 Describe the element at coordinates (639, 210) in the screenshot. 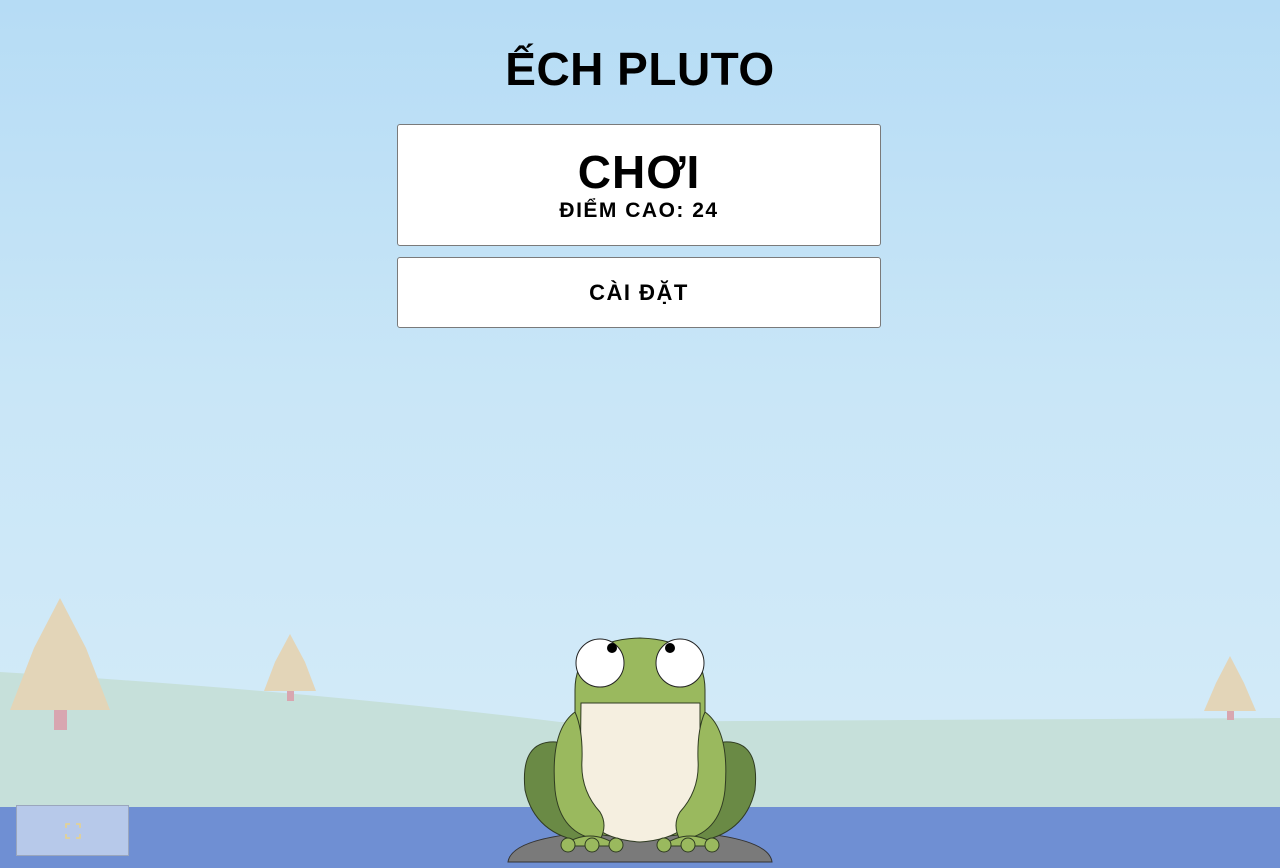

I see `highscore-text: ĐIỂM CAO: 24` at that location.